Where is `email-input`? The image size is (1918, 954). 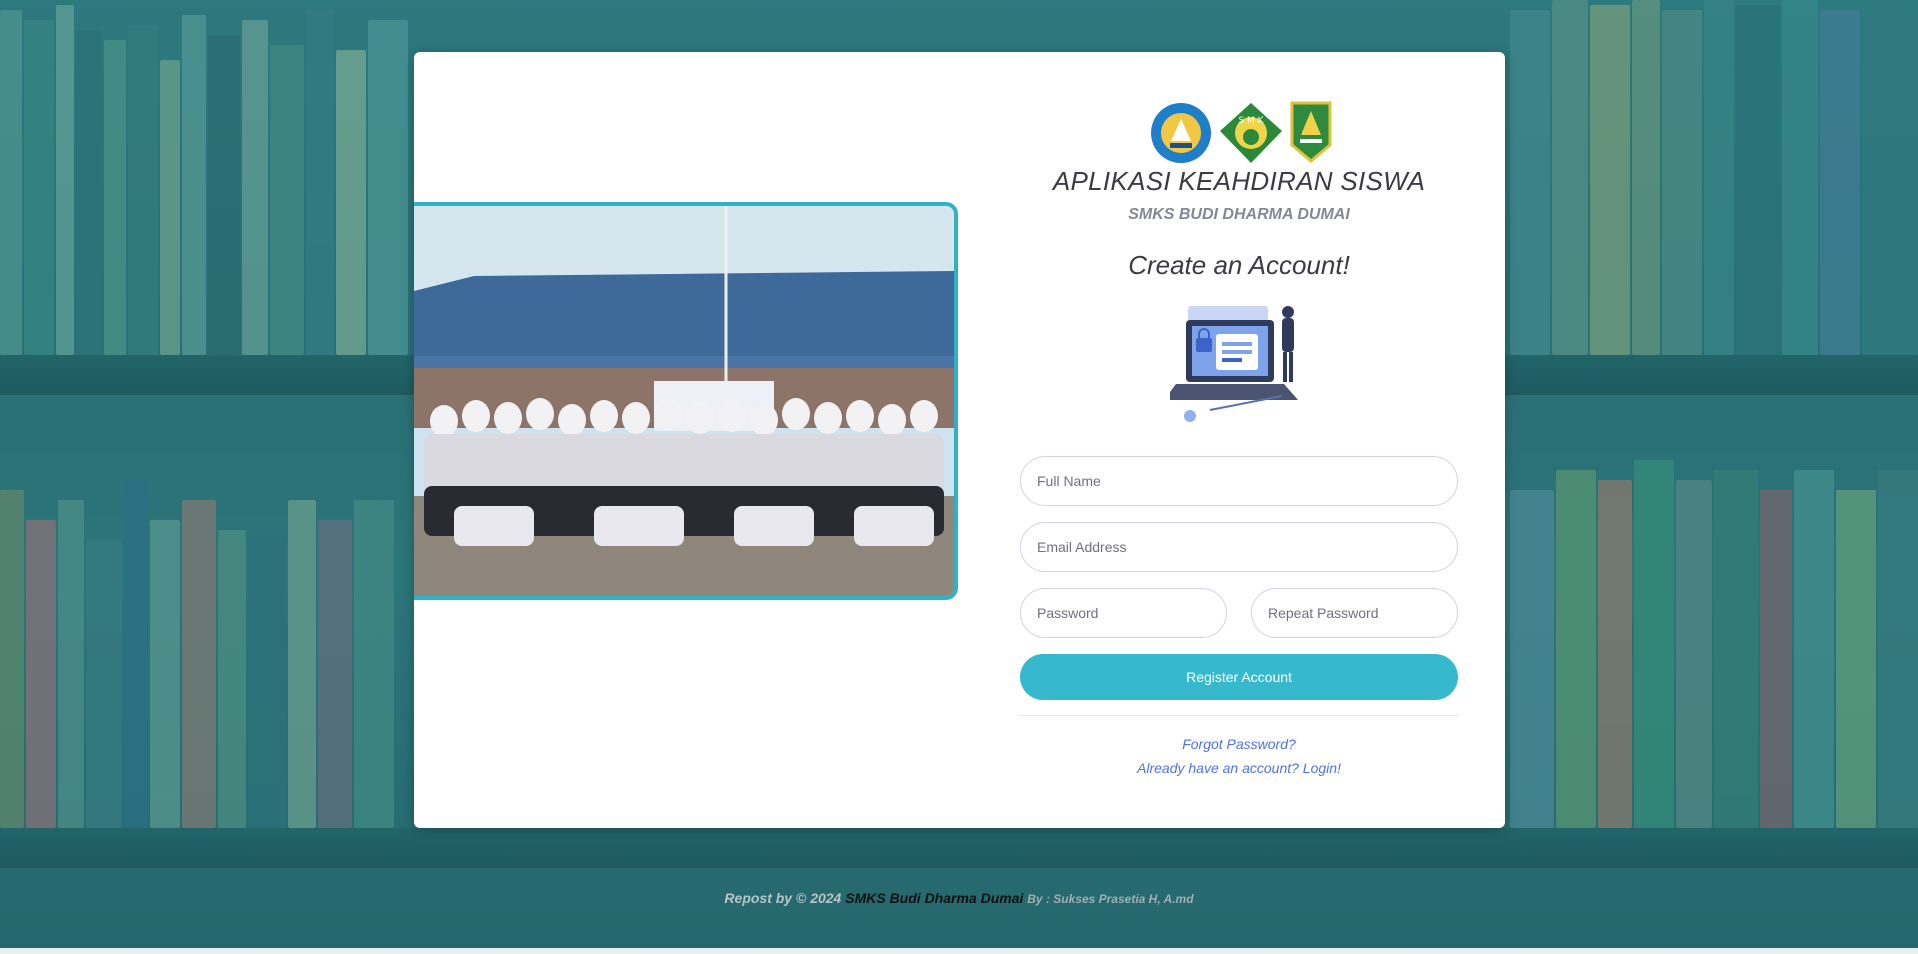
email-input is located at coordinates (1239, 547).